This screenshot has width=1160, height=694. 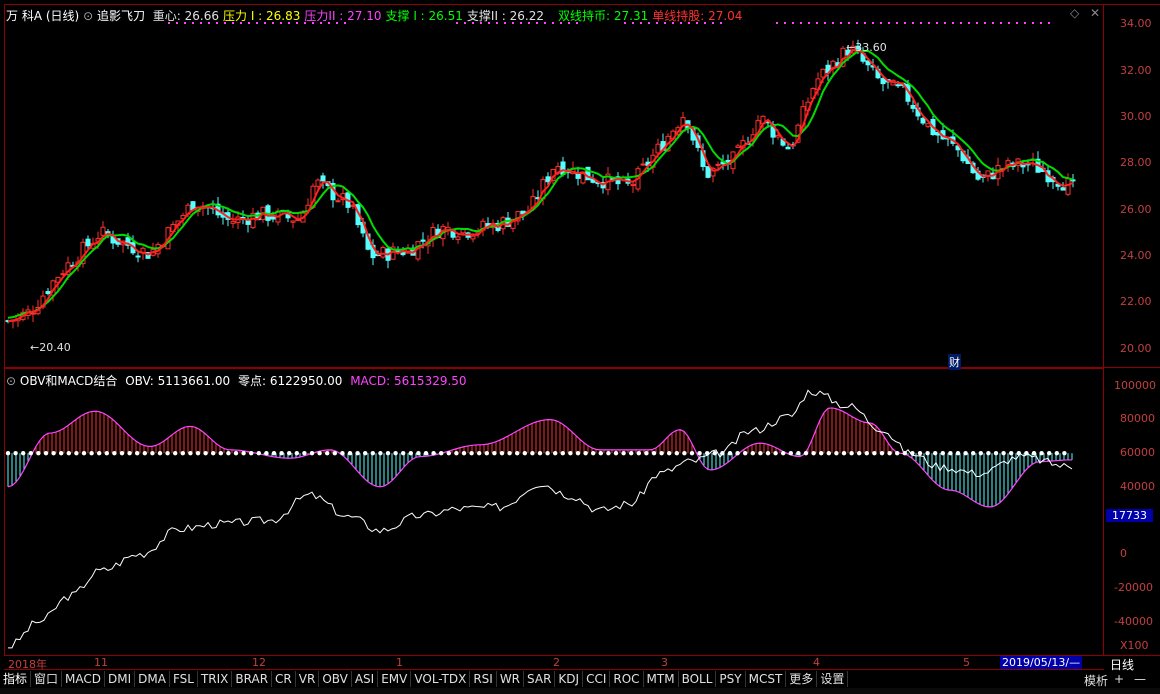 I want to click on tab-指标: 指标, so click(x=16, y=679).